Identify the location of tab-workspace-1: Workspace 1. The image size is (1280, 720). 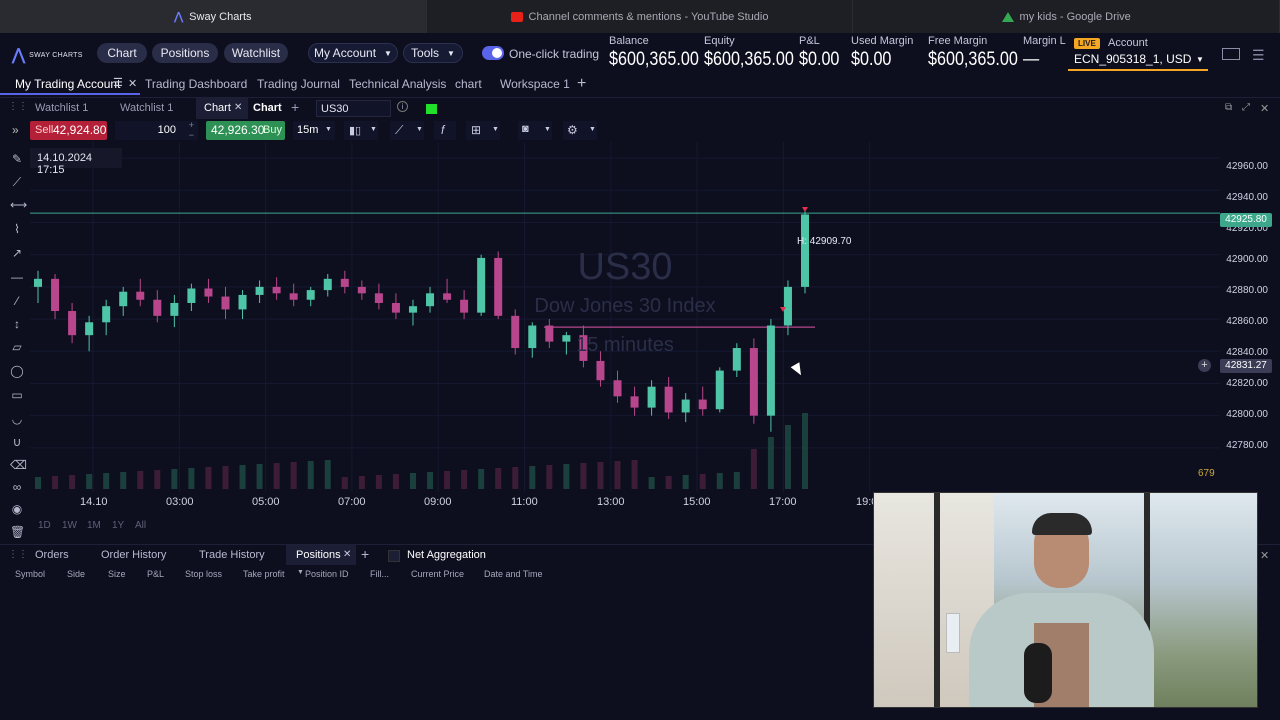
(535, 84).